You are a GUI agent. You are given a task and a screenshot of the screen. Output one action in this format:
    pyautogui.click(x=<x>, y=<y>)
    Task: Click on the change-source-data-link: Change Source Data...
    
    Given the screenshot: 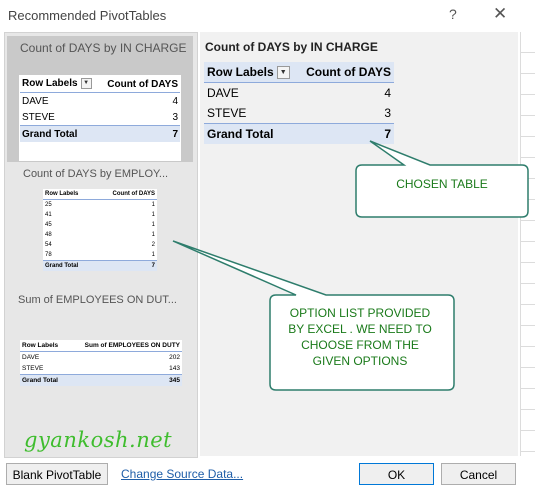 What is the action you would take?
    pyautogui.click(x=182, y=474)
    